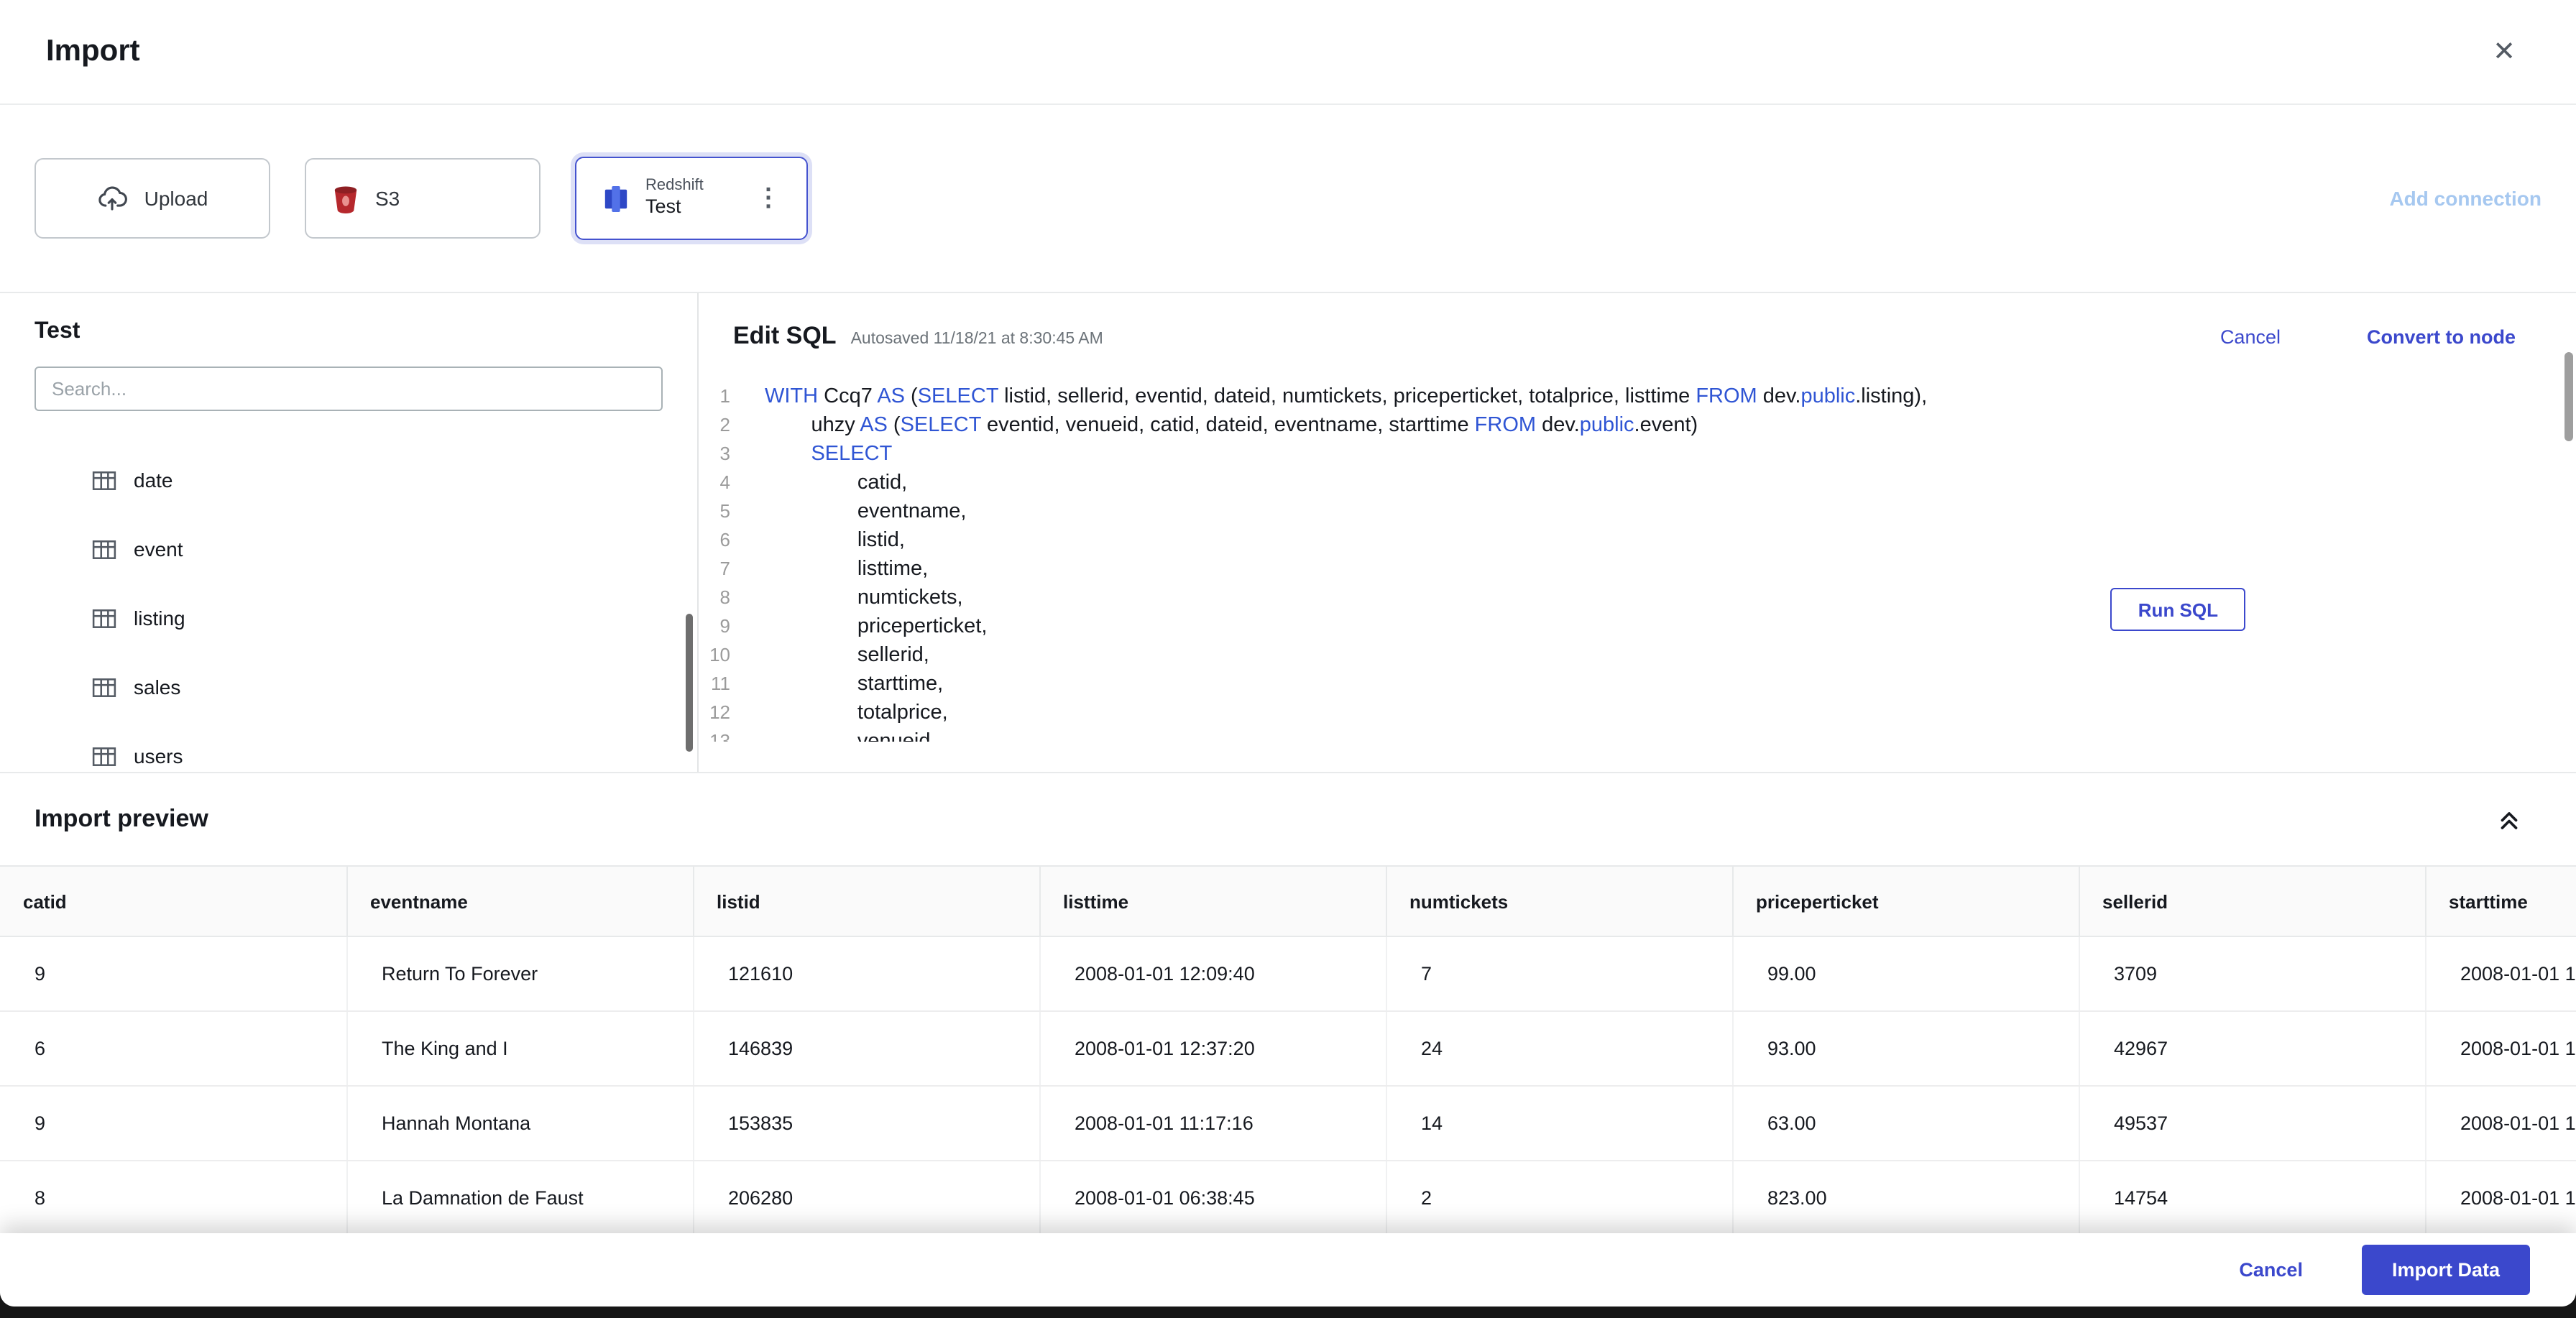 Image resolution: width=2576 pixels, height=1318 pixels. Describe the element at coordinates (1559, 1049) in the screenshot. I see `table-cell: 24` at that location.